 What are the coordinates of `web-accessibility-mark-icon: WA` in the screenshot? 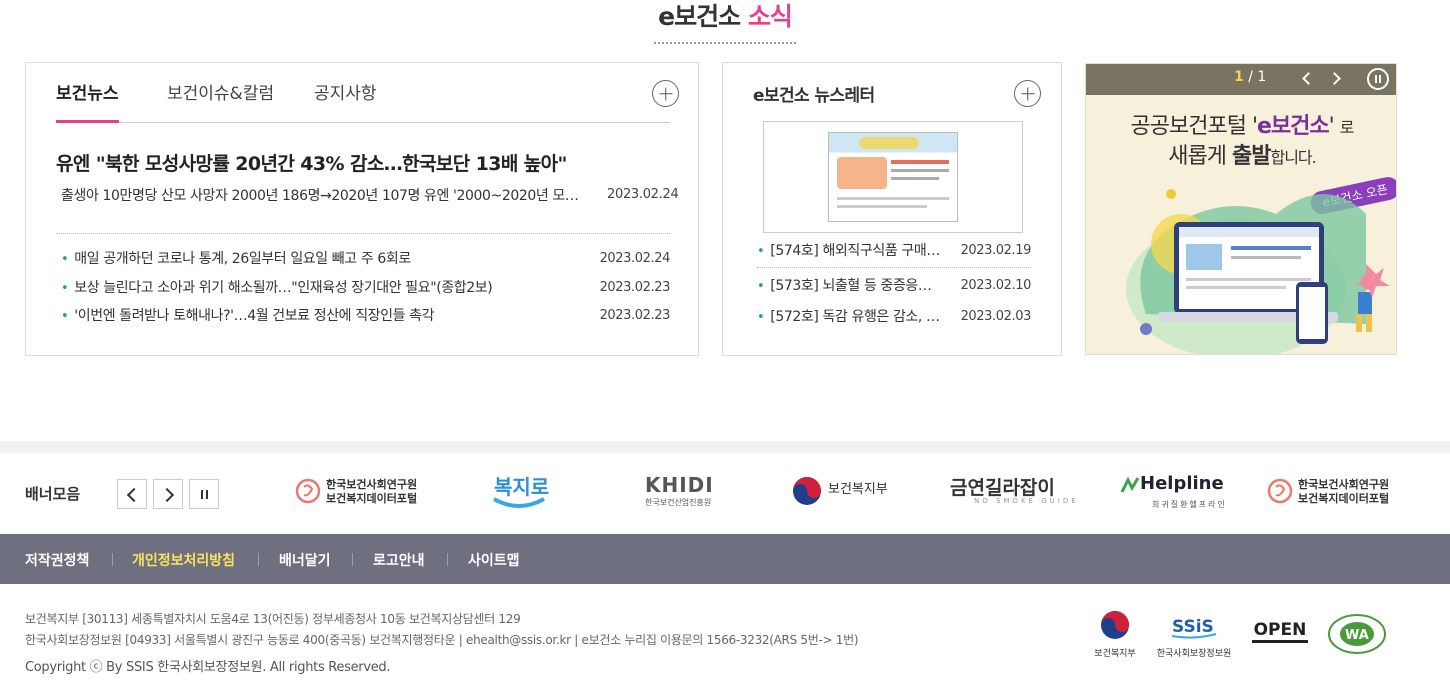 It's located at (1357, 634).